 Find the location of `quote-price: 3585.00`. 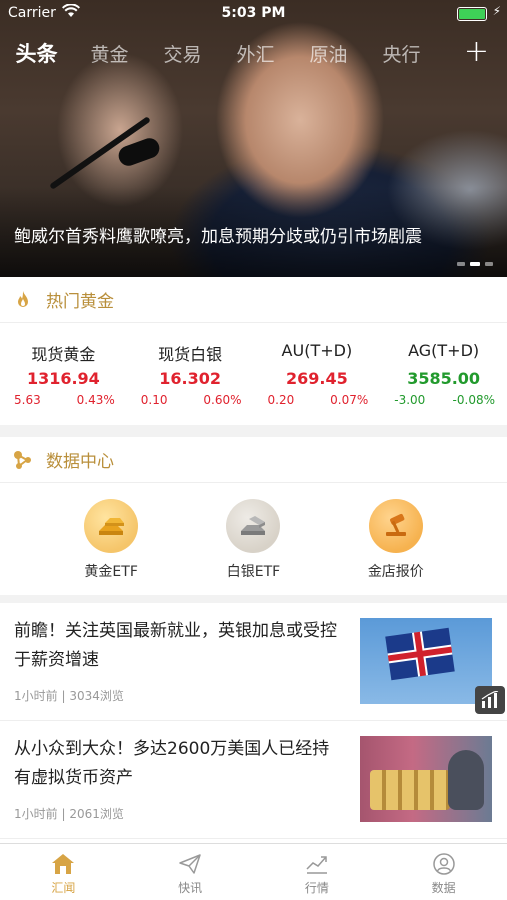

quote-price: 3585.00 is located at coordinates (444, 378).